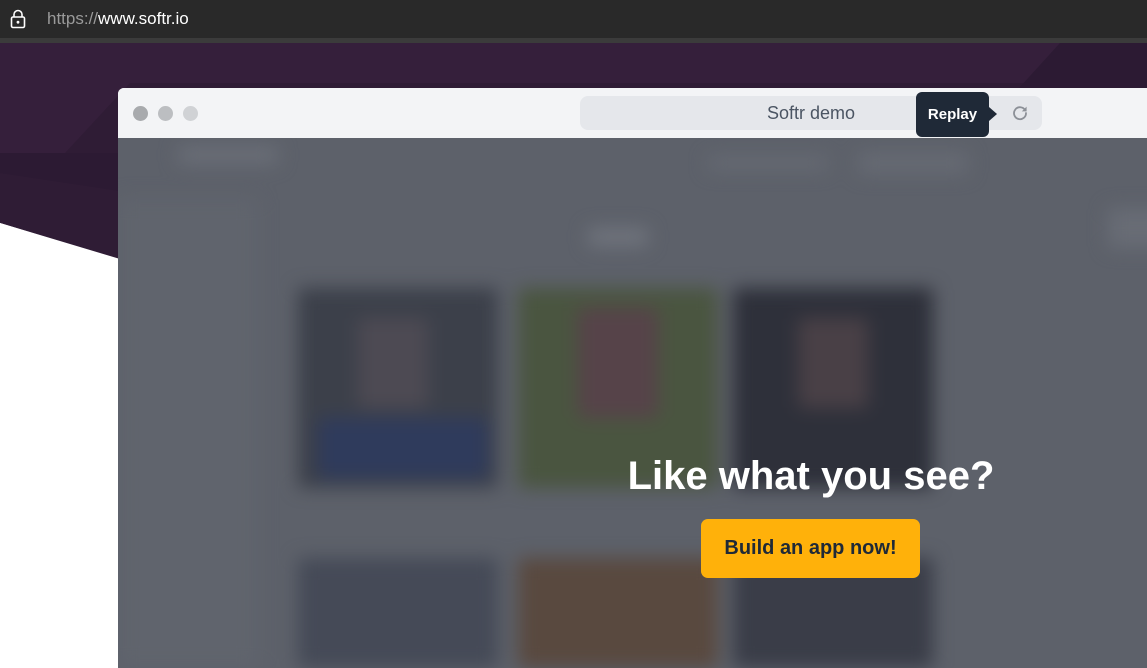 The width and height of the screenshot is (1147, 668). Describe the element at coordinates (403, 448) in the screenshot. I see `blurred-card-1-body` at that location.